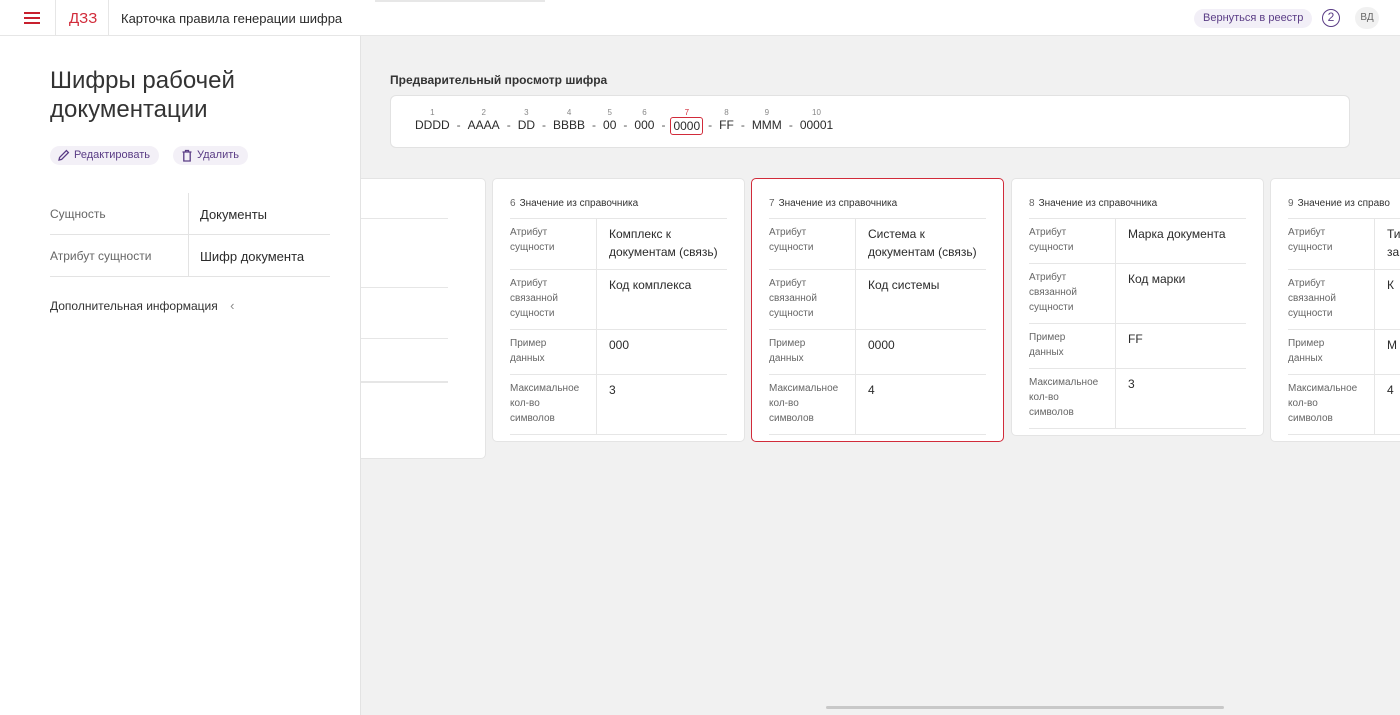 This screenshot has height=715, width=1400. What do you see at coordinates (644, 120) in the screenshot?
I see `cipher-segment: 6 000` at bounding box center [644, 120].